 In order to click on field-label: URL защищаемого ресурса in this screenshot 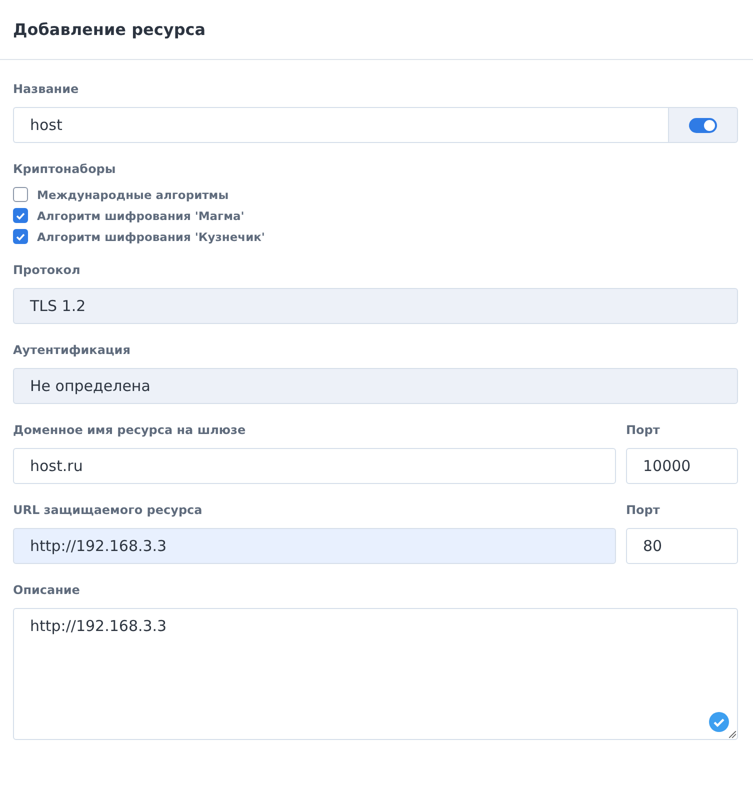, I will do `click(108, 510)`.